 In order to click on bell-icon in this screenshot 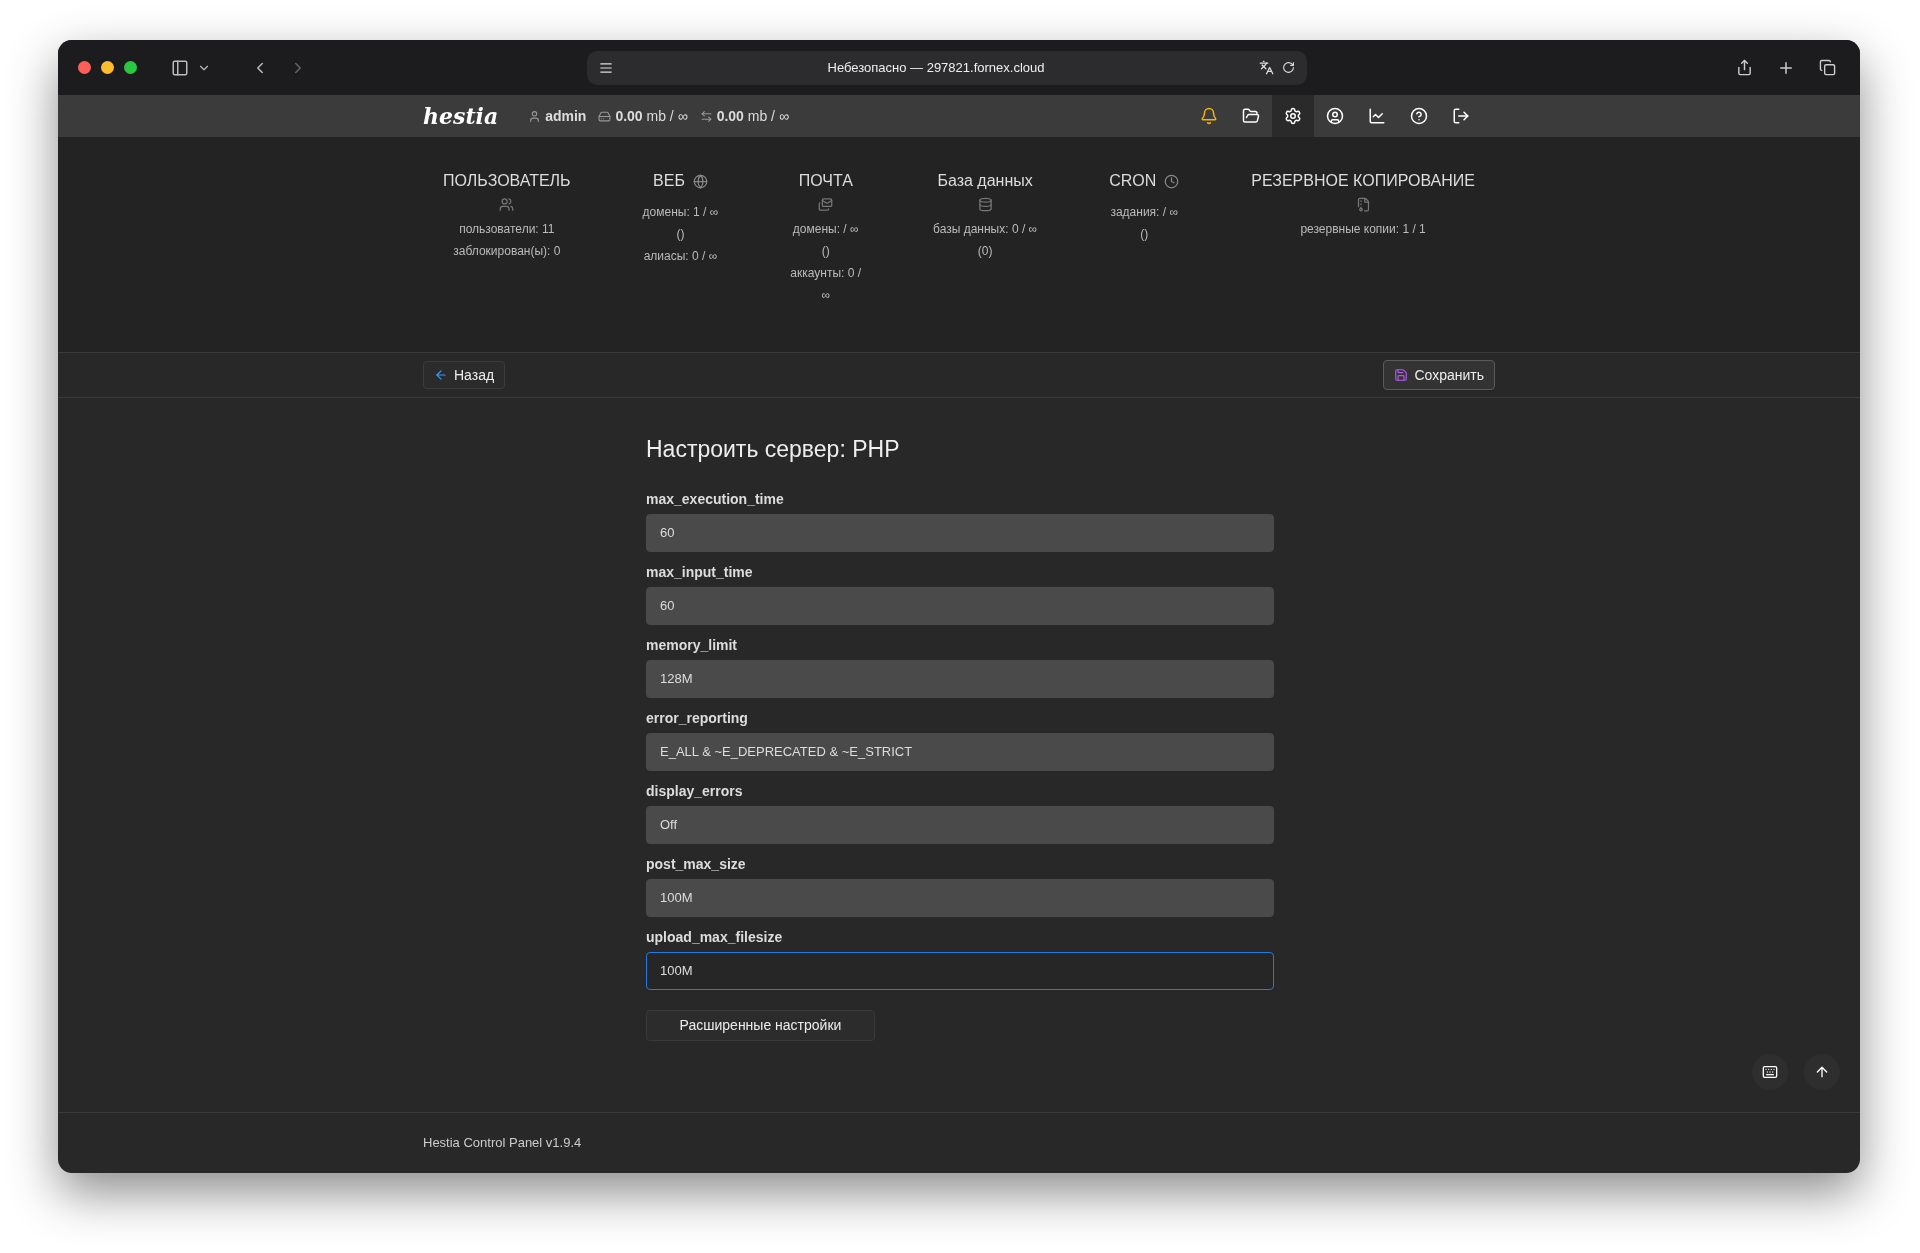, I will do `click(1209, 116)`.